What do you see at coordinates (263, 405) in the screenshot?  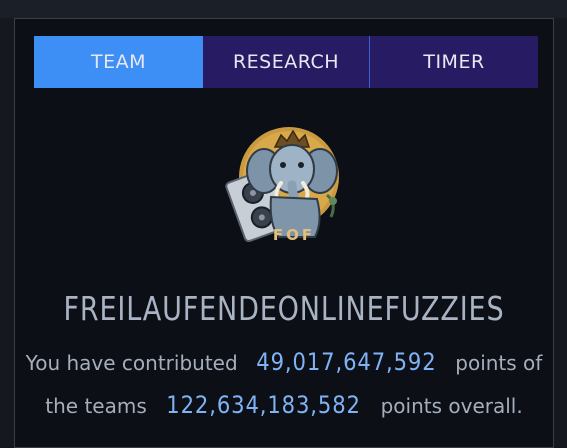 I see `team-points: 122,634,183,582` at bounding box center [263, 405].